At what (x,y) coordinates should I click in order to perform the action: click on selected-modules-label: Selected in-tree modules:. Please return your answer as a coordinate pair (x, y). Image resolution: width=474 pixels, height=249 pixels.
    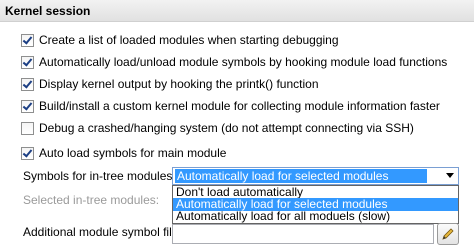
    Looking at the image, I should click on (91, 200).